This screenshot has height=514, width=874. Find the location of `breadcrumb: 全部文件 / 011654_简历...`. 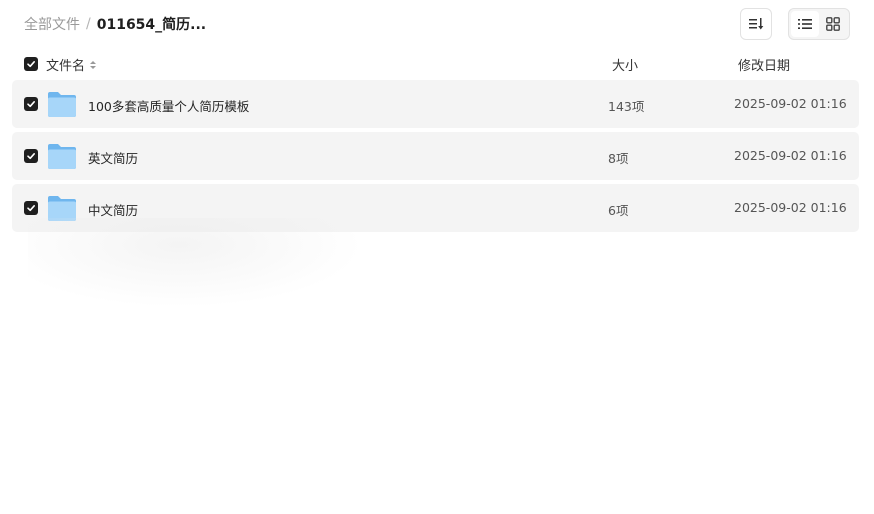

breadcrumb: 全部文件 / 011654_简历... is located at coordinates (115, 24).